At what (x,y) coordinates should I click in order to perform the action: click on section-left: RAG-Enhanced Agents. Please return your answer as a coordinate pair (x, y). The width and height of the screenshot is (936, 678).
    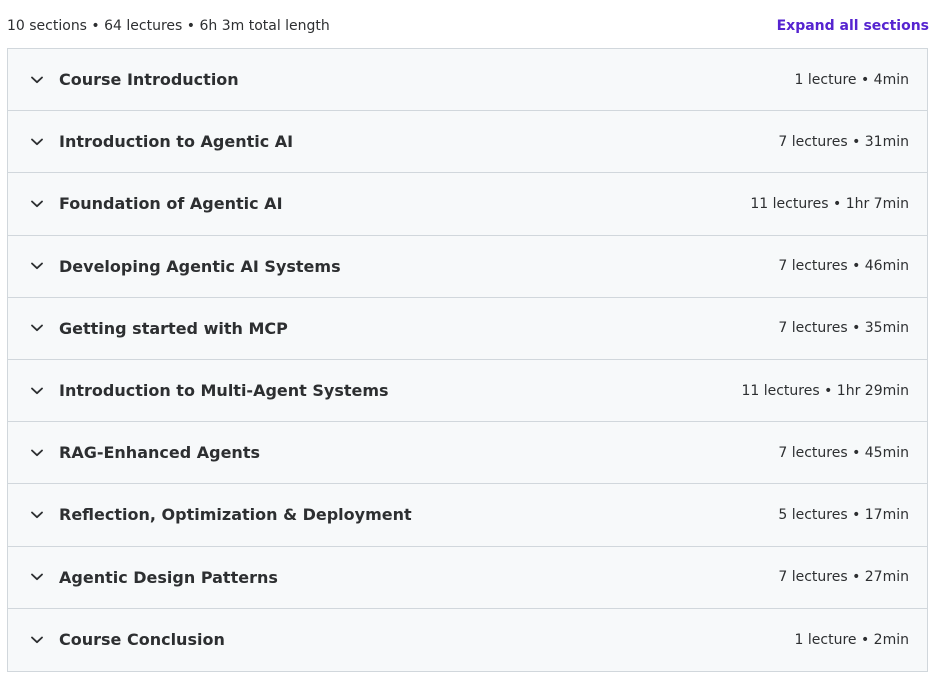
    Looking at the image, I should click on (145, 452).